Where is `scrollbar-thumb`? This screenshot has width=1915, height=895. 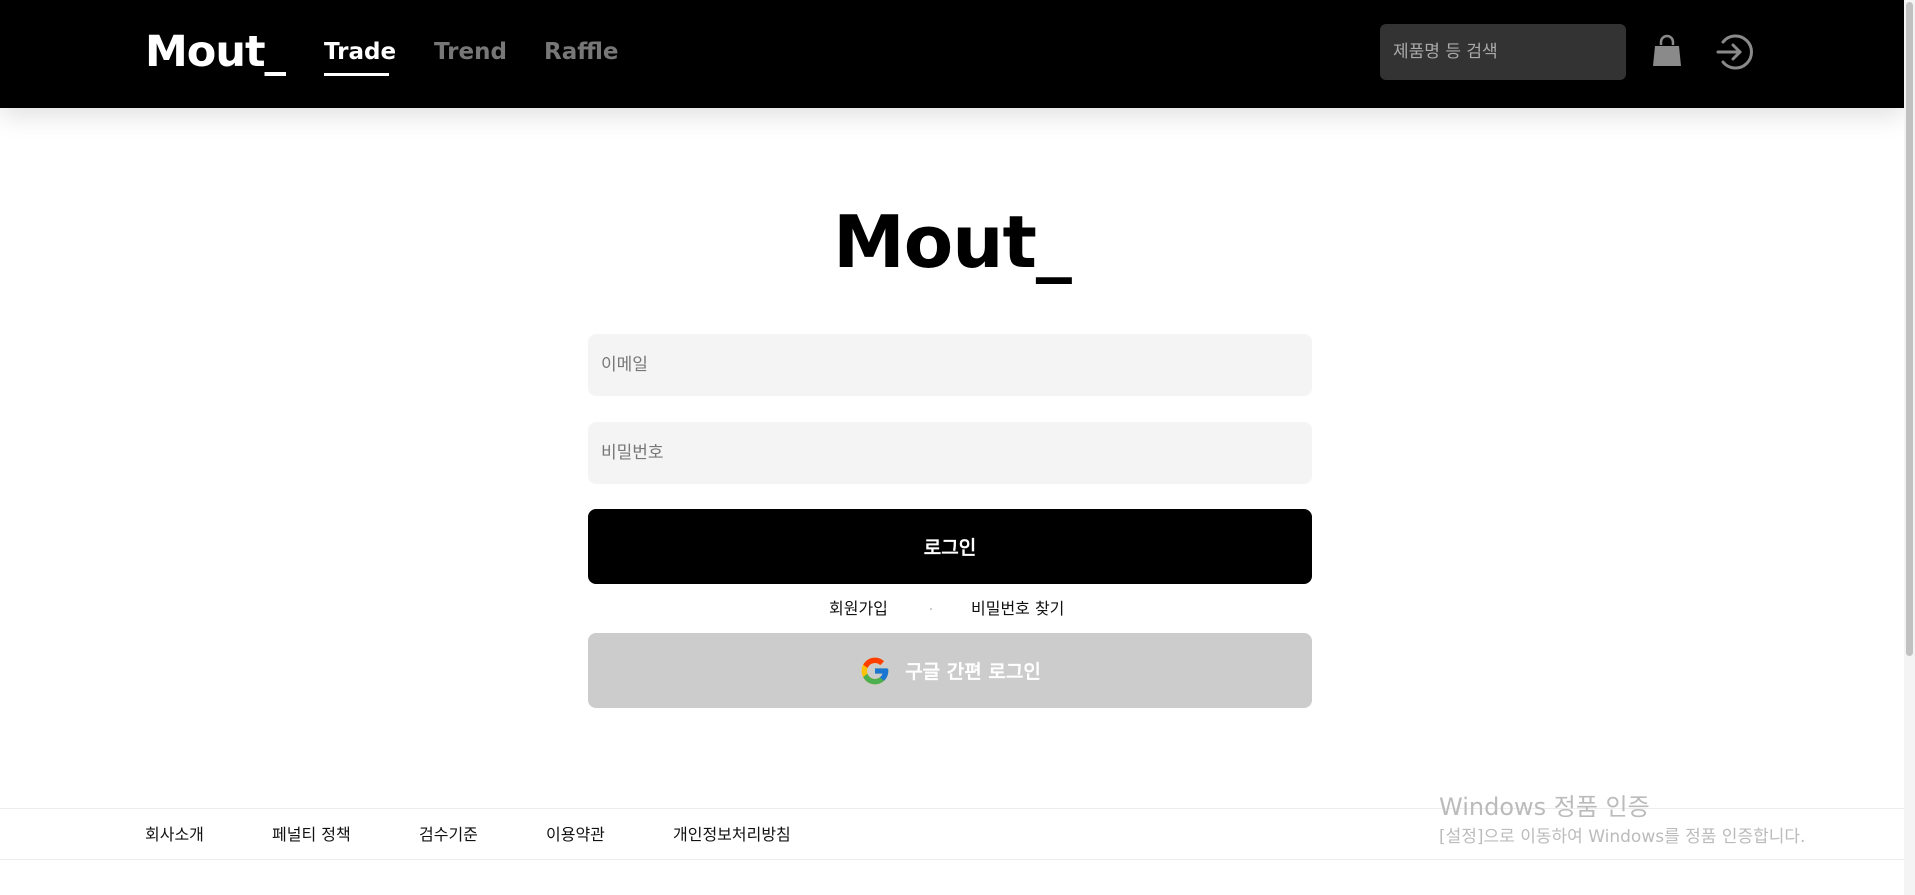
scrollbar-thumb is located at coordinates (1909, 329).